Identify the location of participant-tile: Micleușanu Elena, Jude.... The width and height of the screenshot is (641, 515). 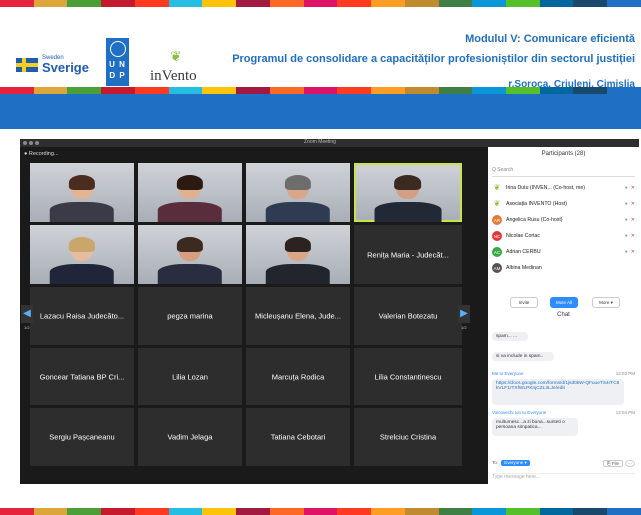
(298, 316).